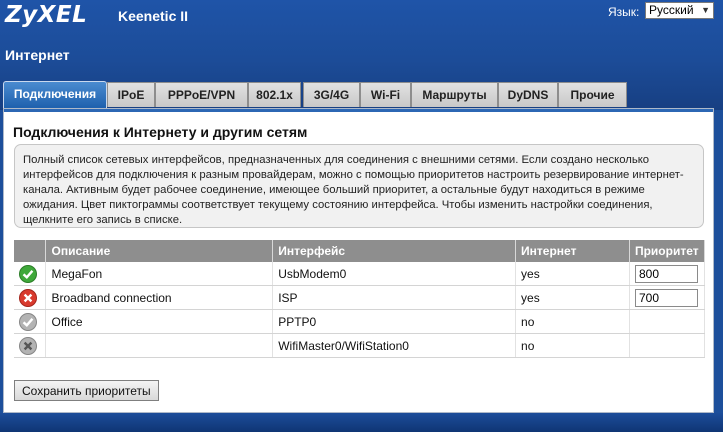 This screenshot has width=723, height=432. Describe the element at coordinates (394, 251) in the screenshot. I see `interface-column-header: Интерфейс` at that location.